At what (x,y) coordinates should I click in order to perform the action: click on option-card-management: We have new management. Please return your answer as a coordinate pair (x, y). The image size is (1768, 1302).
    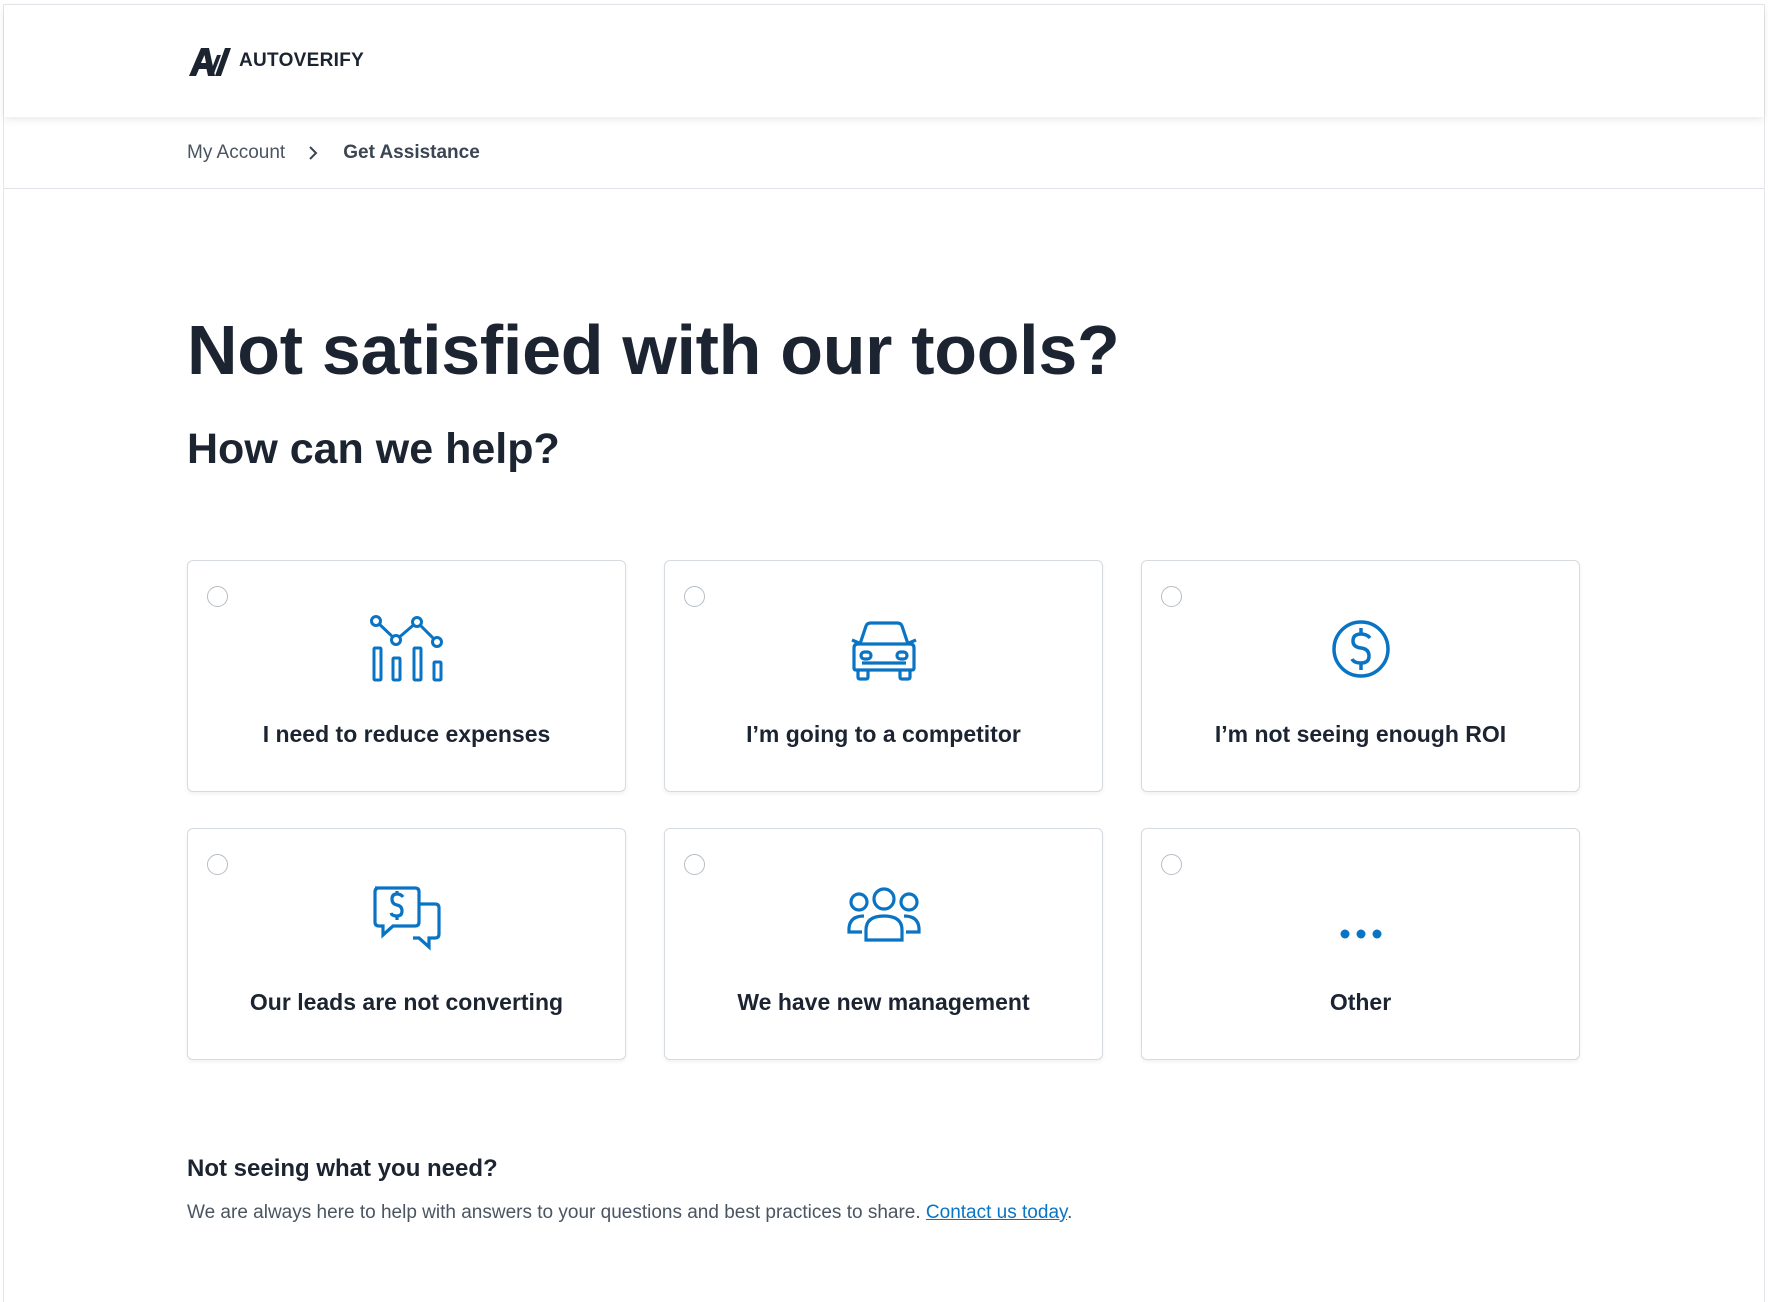
    Looking at the image, I should click on (883, 944).